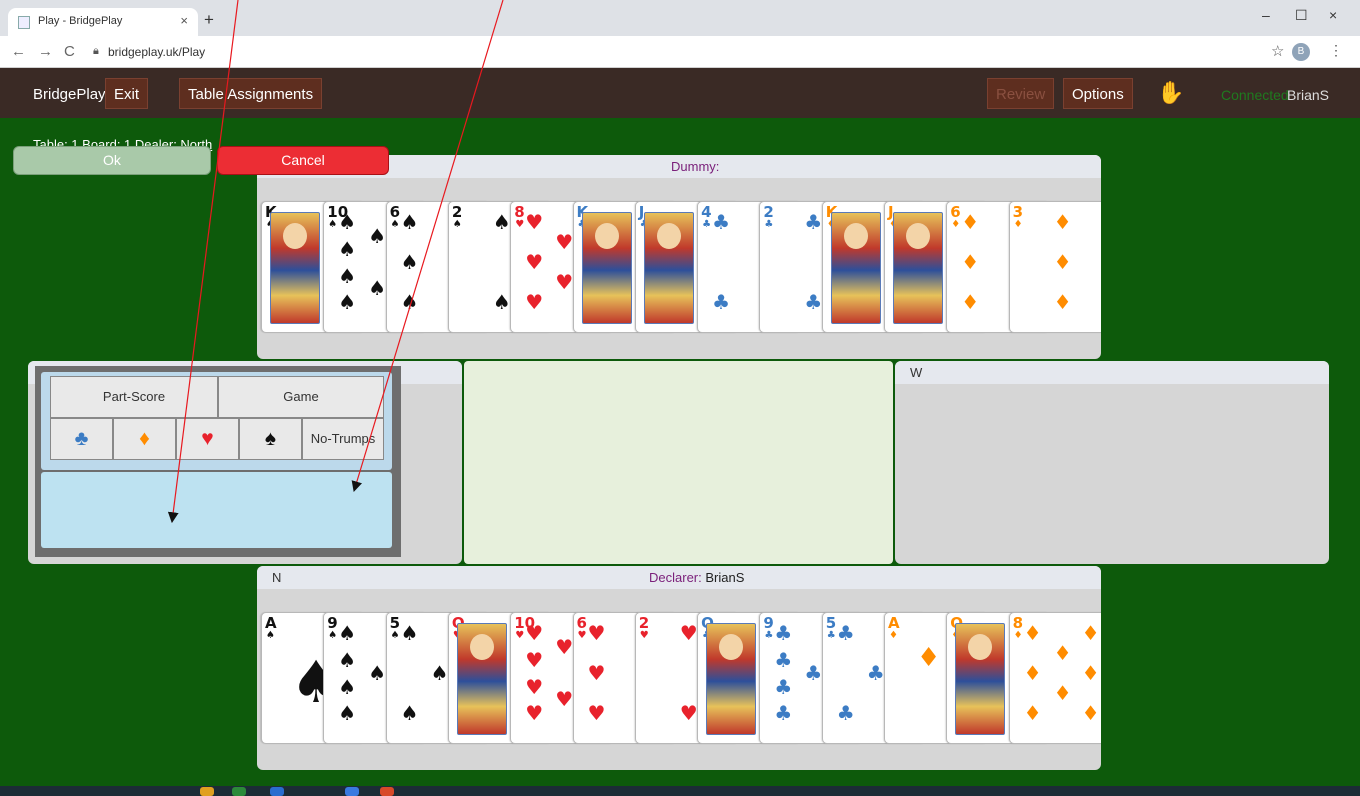  I want to click on maximize-icon: ☐, so click(1301, 15).